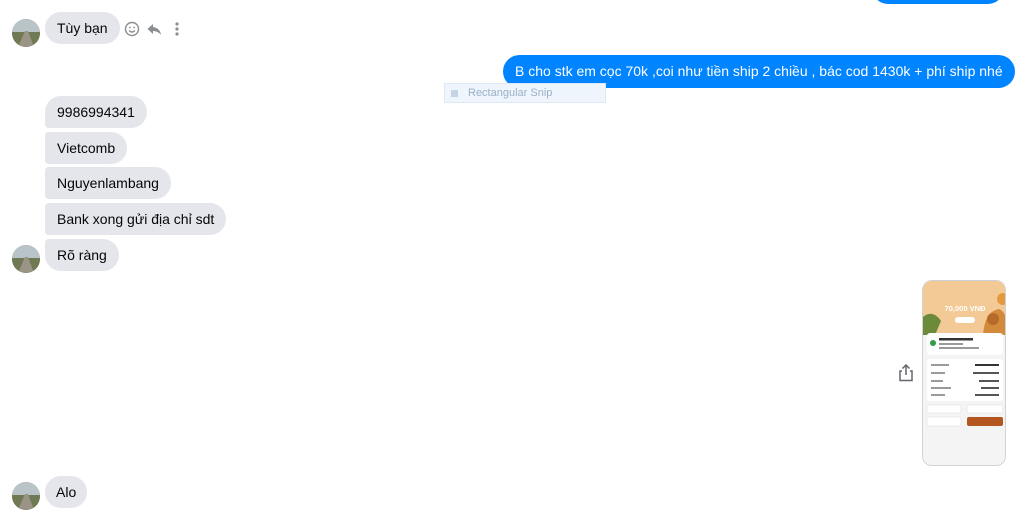  I want to click on message-bubble: Alo, so click(66, 492).